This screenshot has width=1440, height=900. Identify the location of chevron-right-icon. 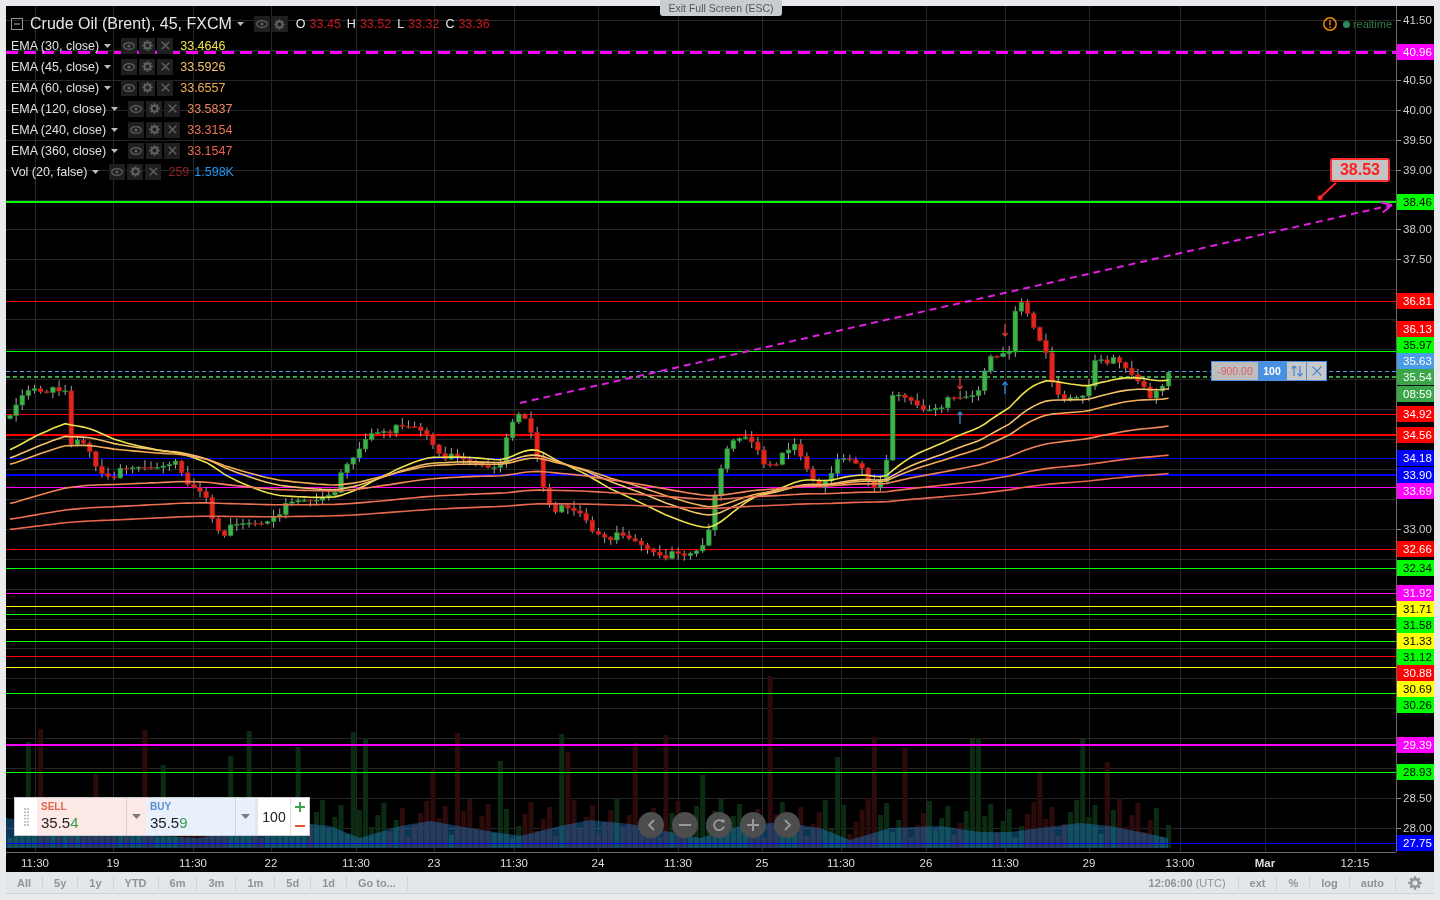
(787, 825).